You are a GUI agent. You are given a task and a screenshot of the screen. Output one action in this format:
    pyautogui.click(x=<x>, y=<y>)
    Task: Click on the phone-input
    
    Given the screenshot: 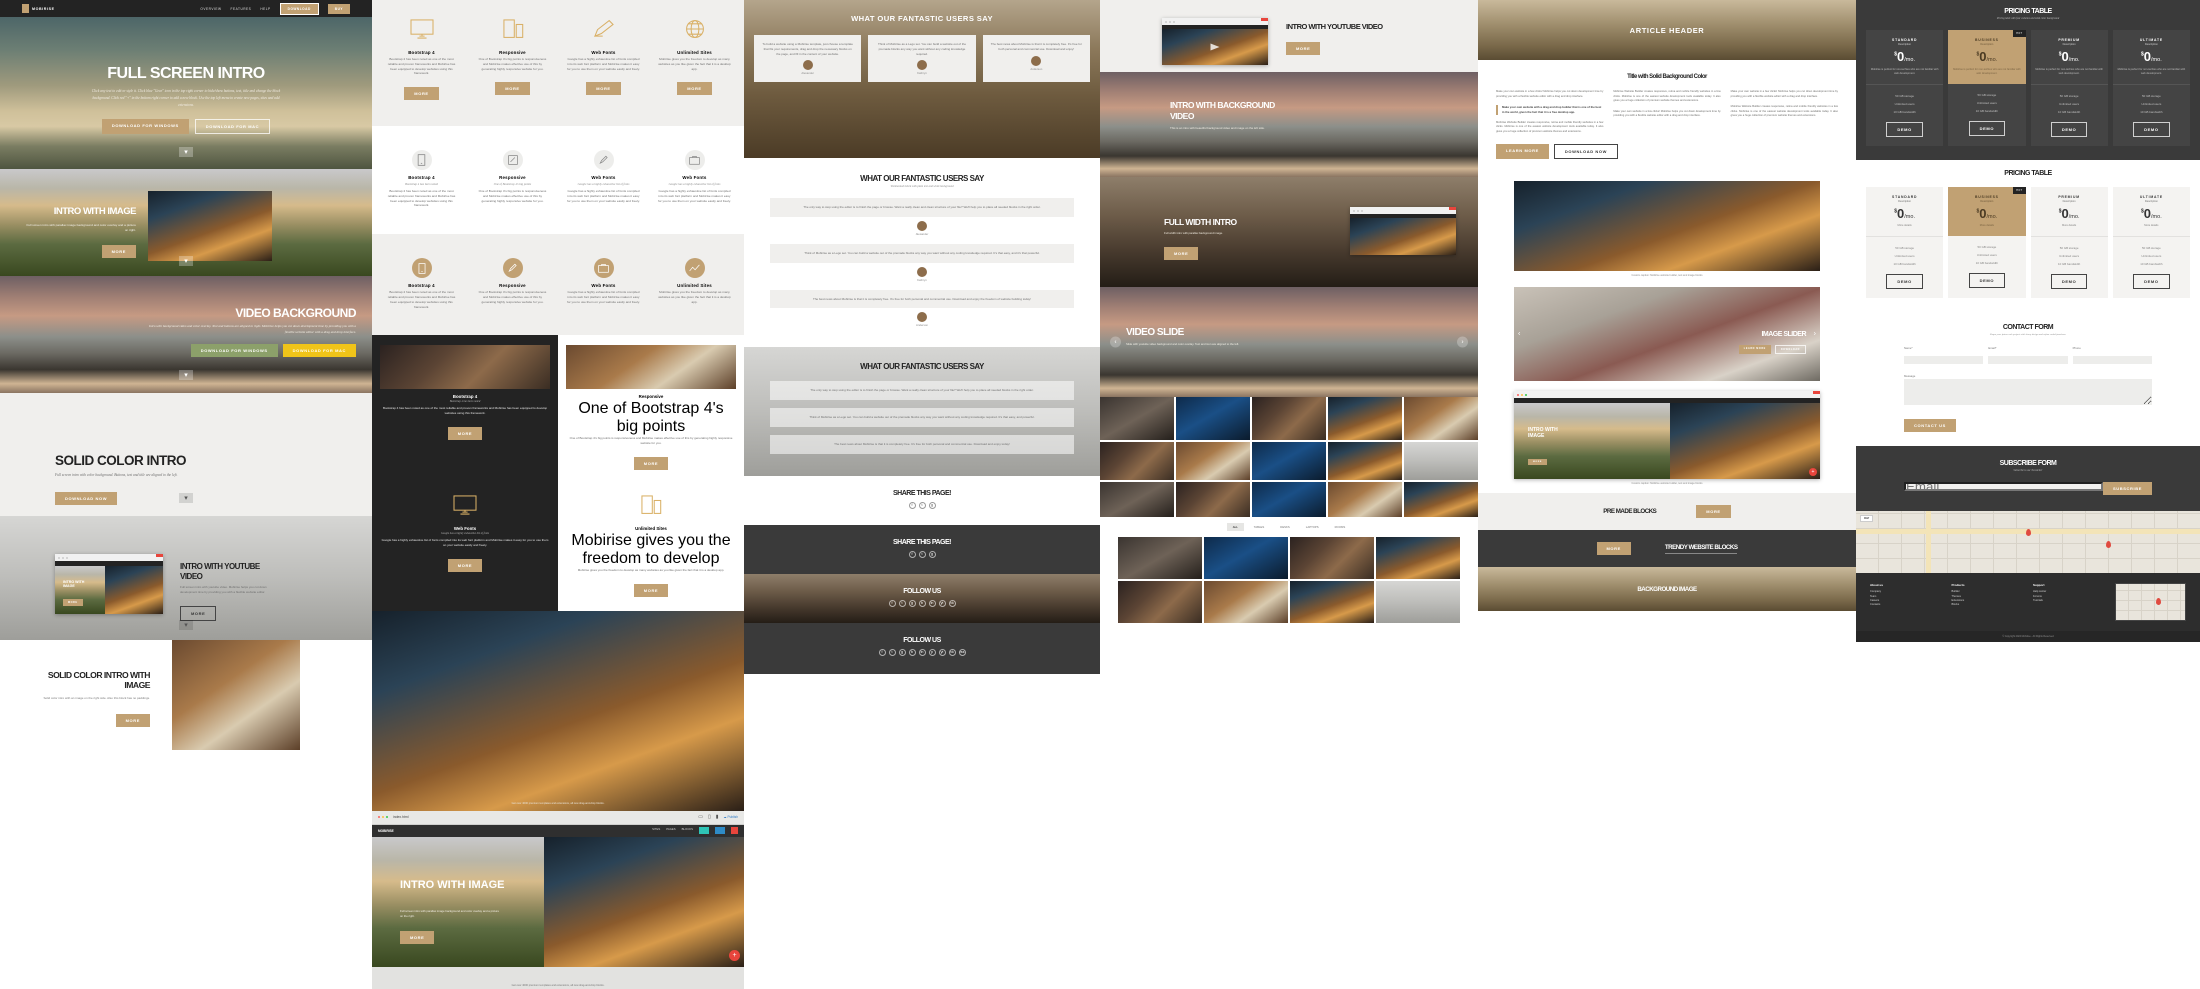 What is the action you would take?
    pyautogui.click(x=2112, y=359)
    